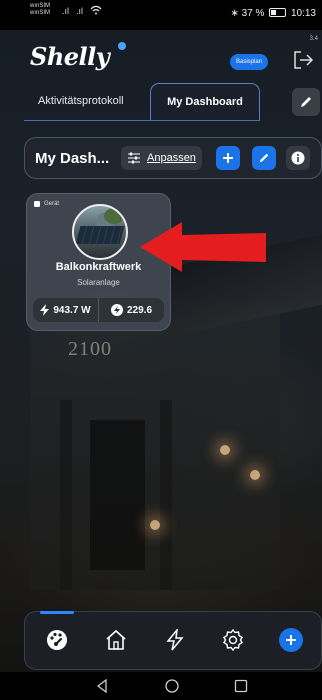 The width and height of the screenshot is (322, 700). What do you see at coordinates (117, 495) in the screenshot?
I see `building-door` at bounding box center [117, 495].